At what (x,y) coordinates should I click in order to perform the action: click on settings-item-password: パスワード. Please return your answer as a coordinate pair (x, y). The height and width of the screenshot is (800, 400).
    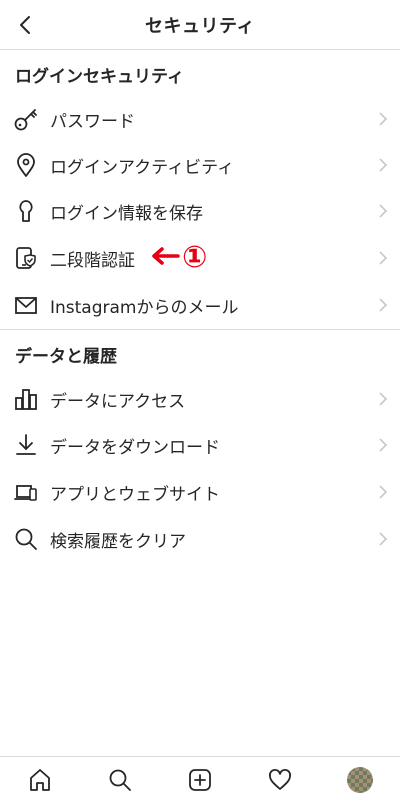
    Looking at the image, I should click on (200, 119).